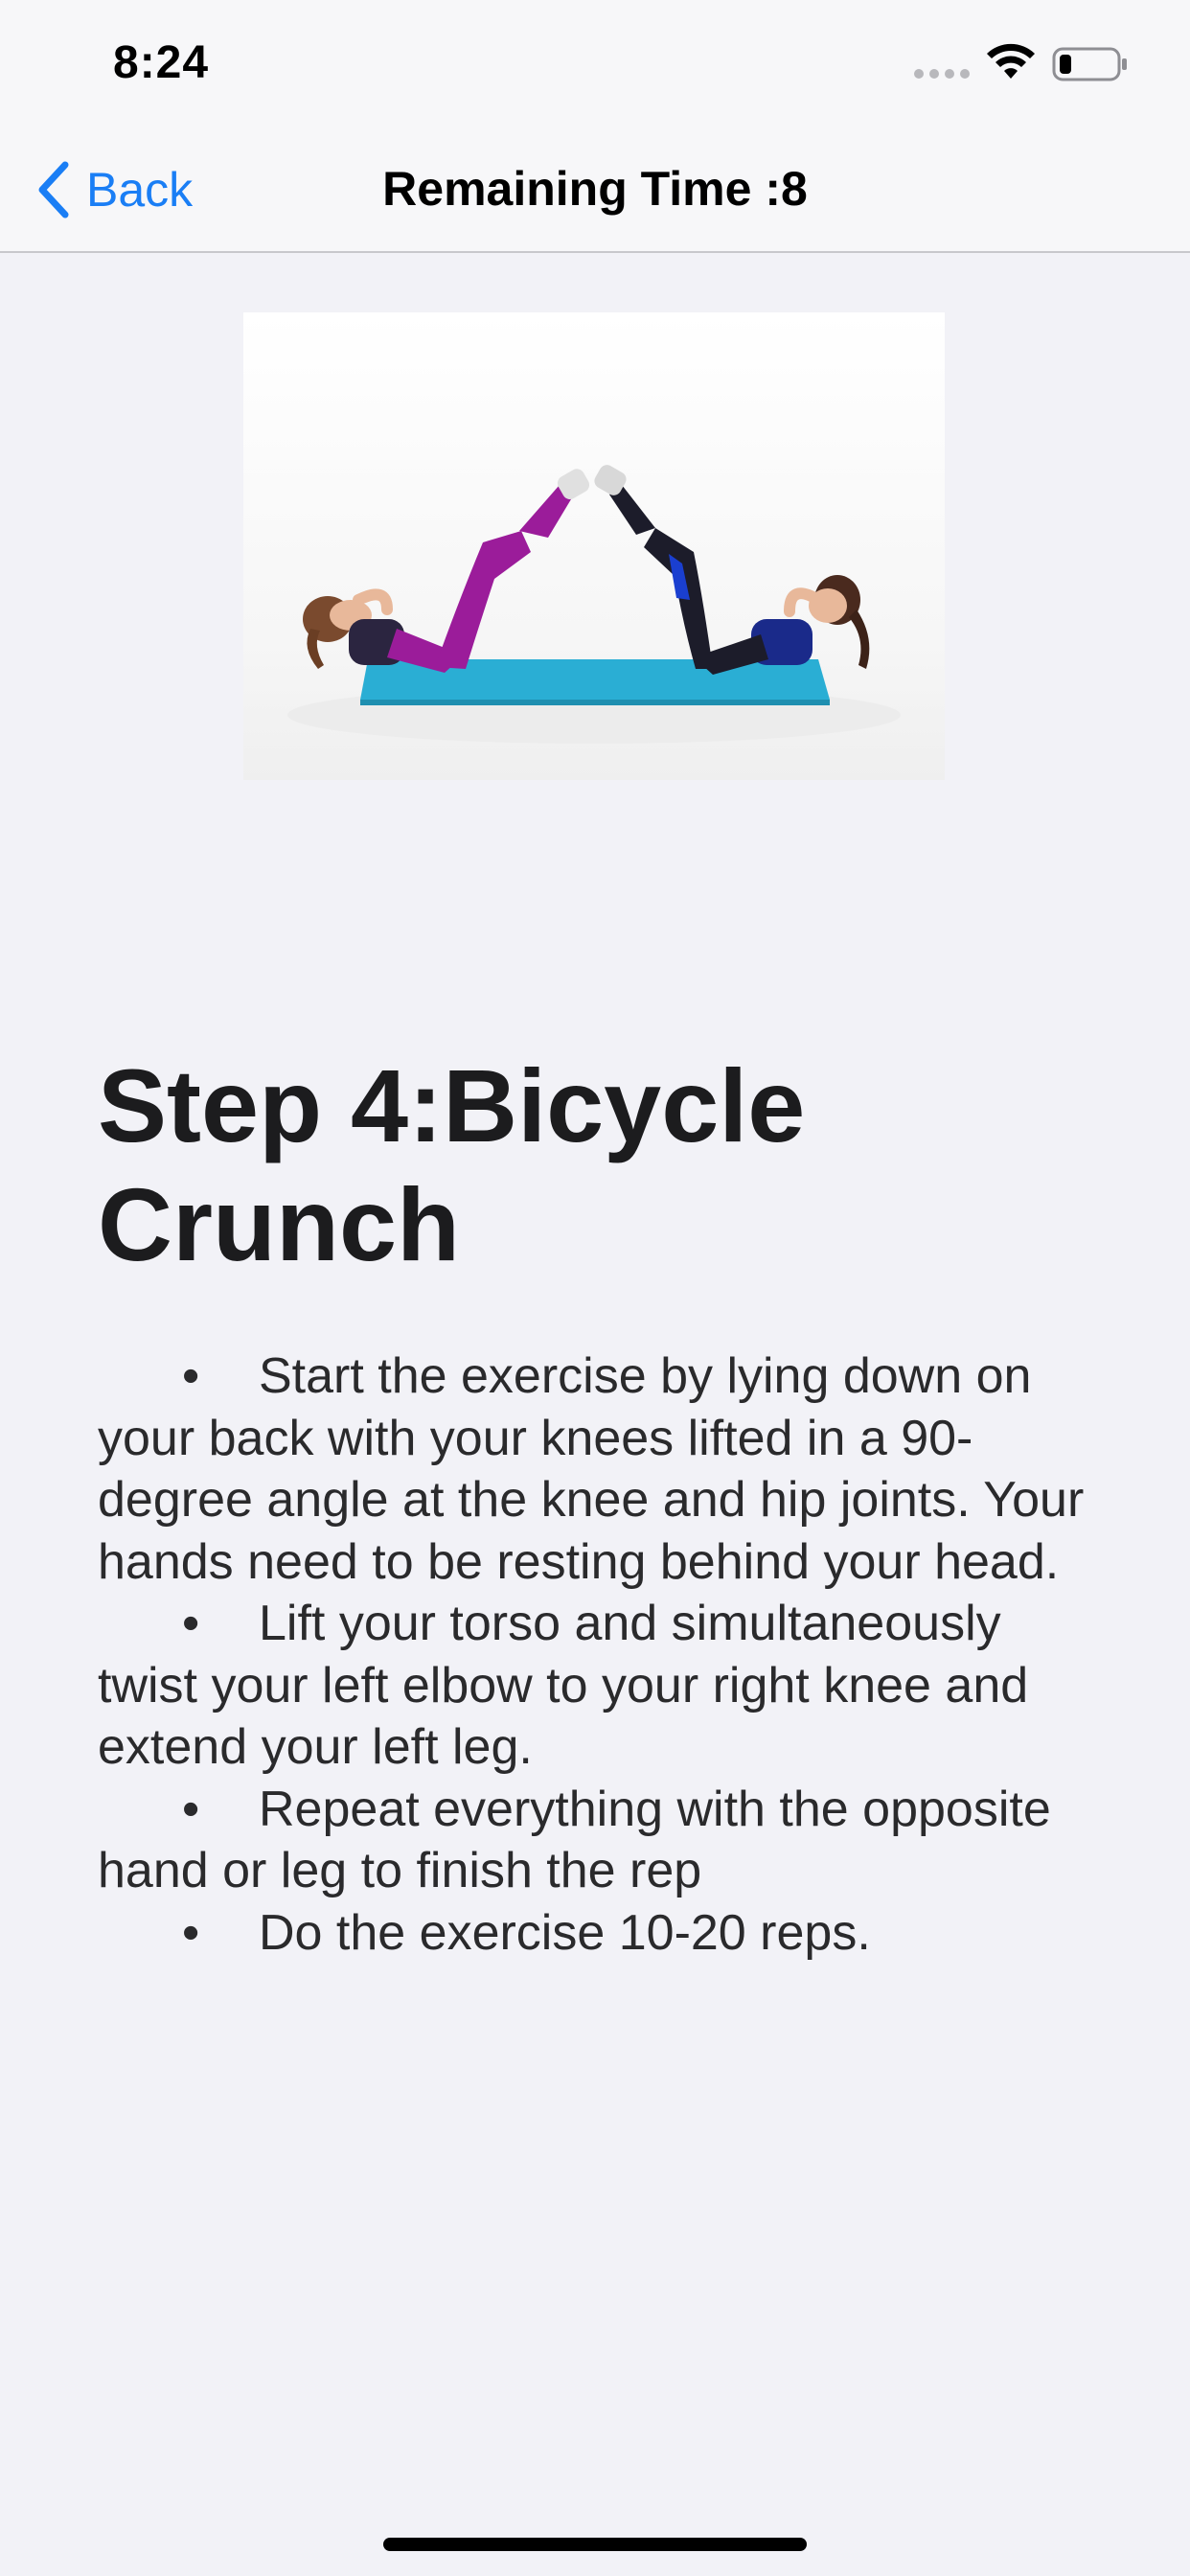 The image size is (1190, 2576). I want to click on back-button-label: Back, so click(140, 190).